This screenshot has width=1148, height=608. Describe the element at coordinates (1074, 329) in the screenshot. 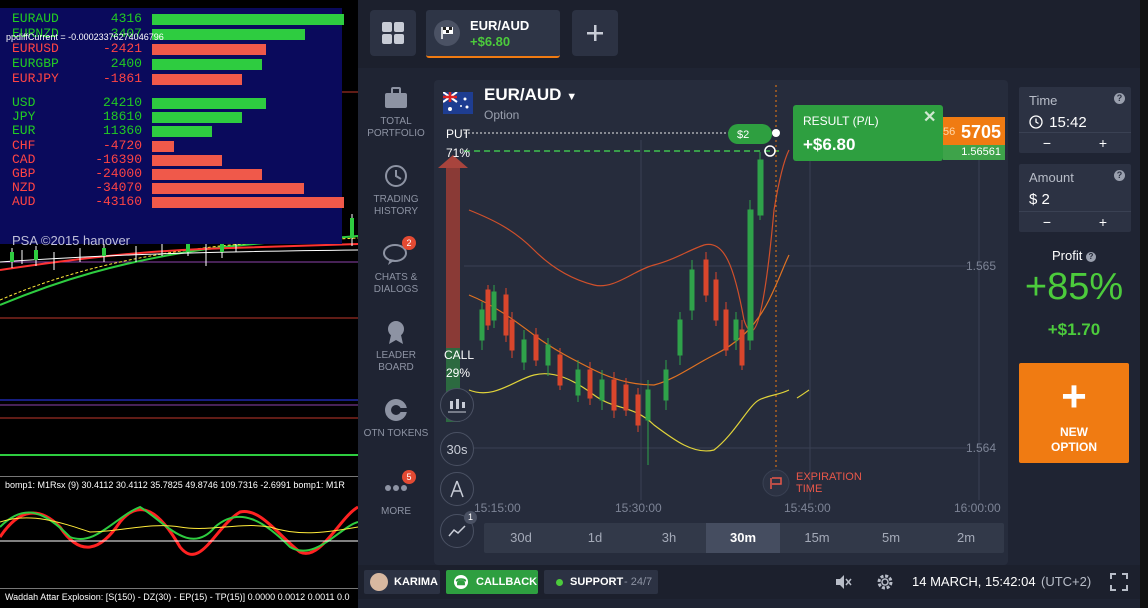

I see `profit-amount: +$1.70` at that location.